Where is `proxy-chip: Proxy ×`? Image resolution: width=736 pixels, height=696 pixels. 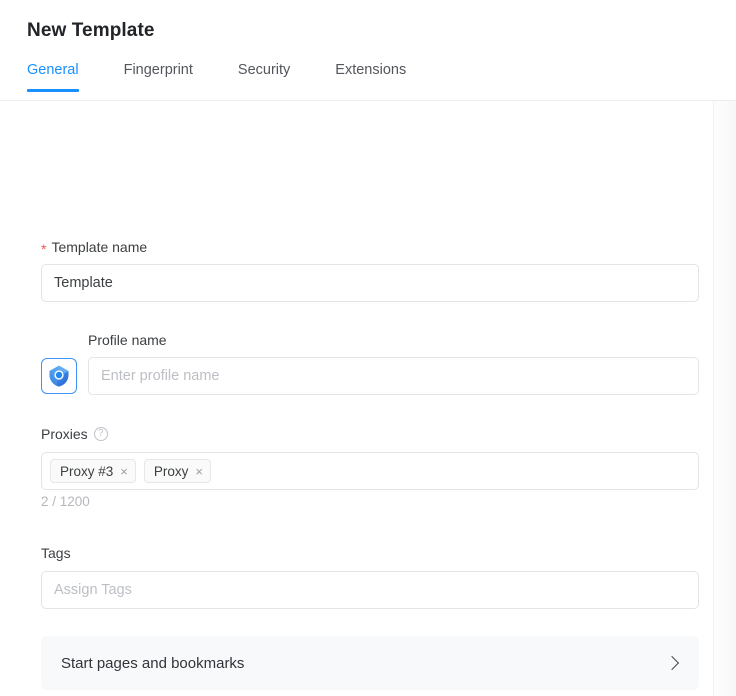
proxy-chip: Proxy × is located at coordinates (177, 471).